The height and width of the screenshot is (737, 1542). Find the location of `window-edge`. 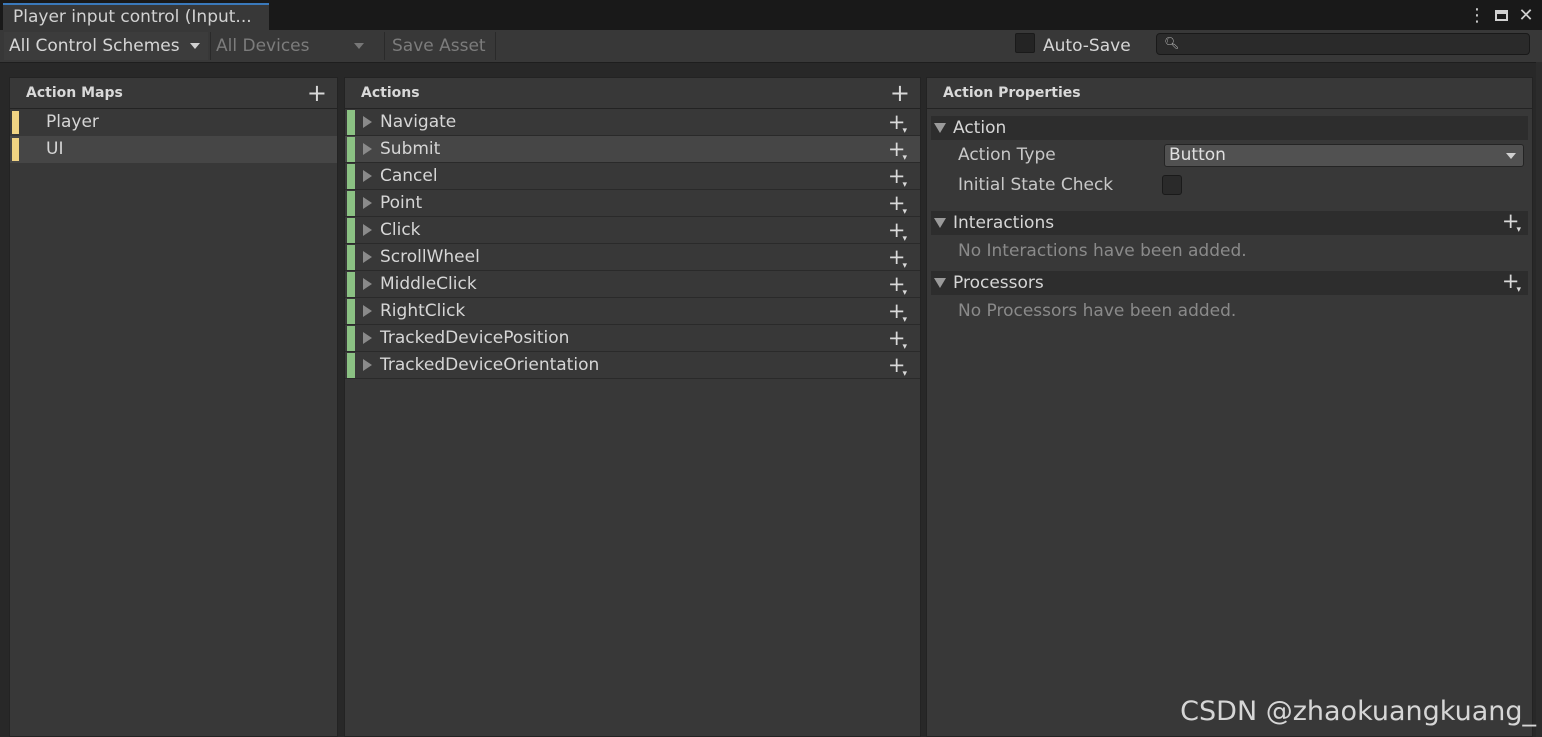

window-edge is located at coordinates (1539, 399).